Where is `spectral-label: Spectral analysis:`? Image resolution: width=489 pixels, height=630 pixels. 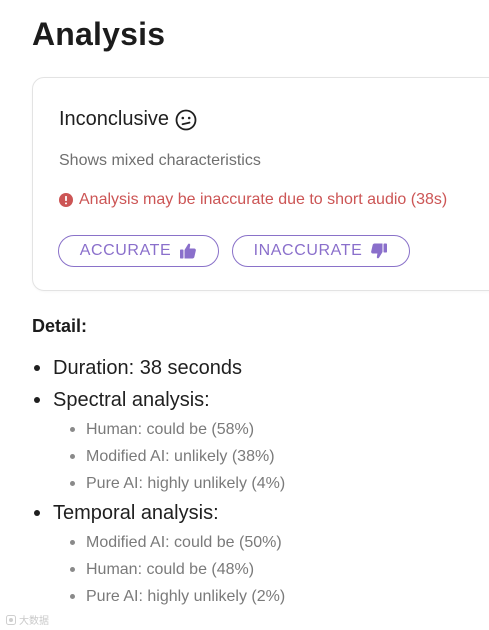 spectral-label: Spectral analysis: is located at coordinates (131, 400).